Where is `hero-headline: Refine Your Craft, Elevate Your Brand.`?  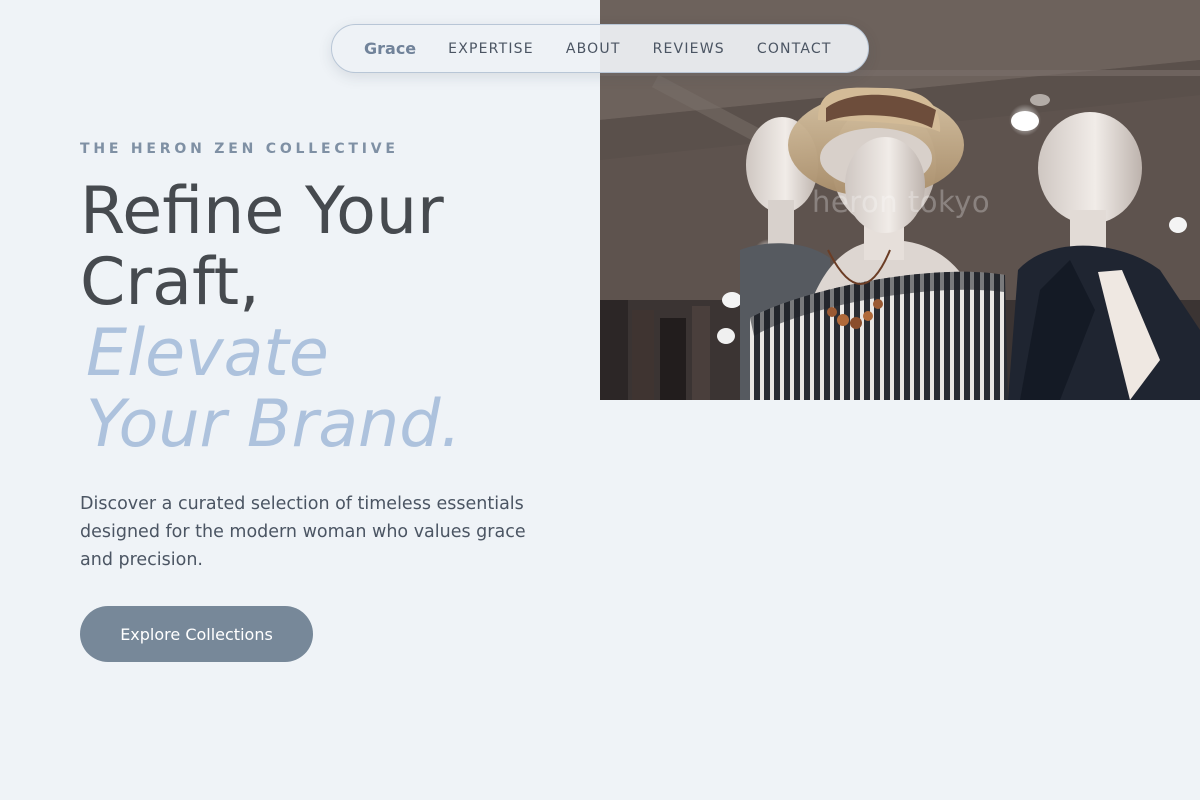
hero-headline: Refine Your Craft, Elevate Your Brand. is located at coordinates (270, 318).